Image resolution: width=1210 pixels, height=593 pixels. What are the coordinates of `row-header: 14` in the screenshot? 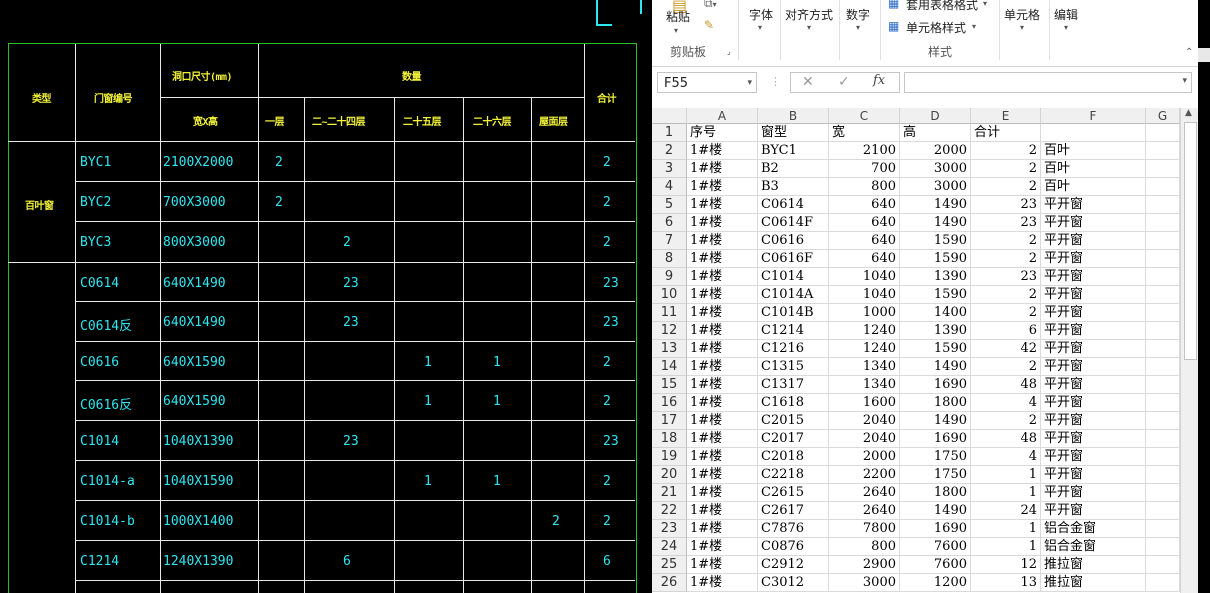 It's located at (669, 367).